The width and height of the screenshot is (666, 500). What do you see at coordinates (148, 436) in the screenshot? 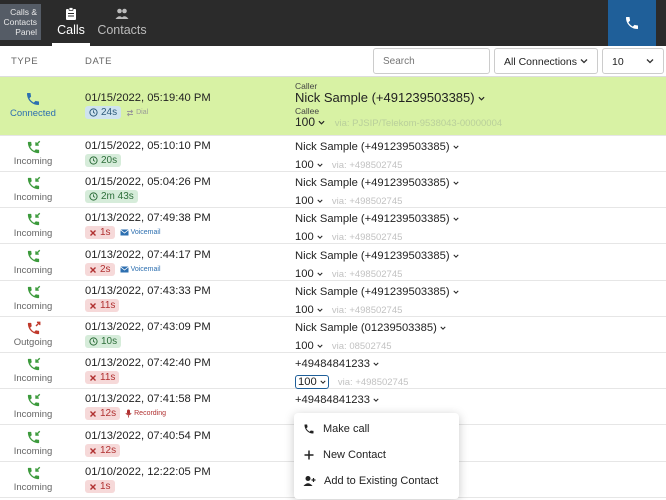
I see `call-date: 01/13/2022, 07:40:54 PM` at bounding box center [148, 436].